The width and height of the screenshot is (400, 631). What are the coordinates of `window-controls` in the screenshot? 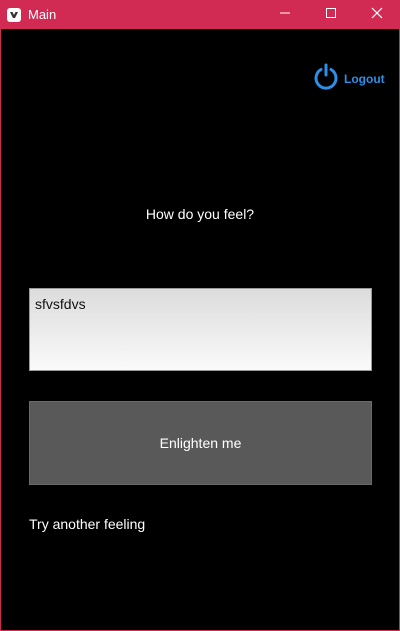 It's located at (331, 14).